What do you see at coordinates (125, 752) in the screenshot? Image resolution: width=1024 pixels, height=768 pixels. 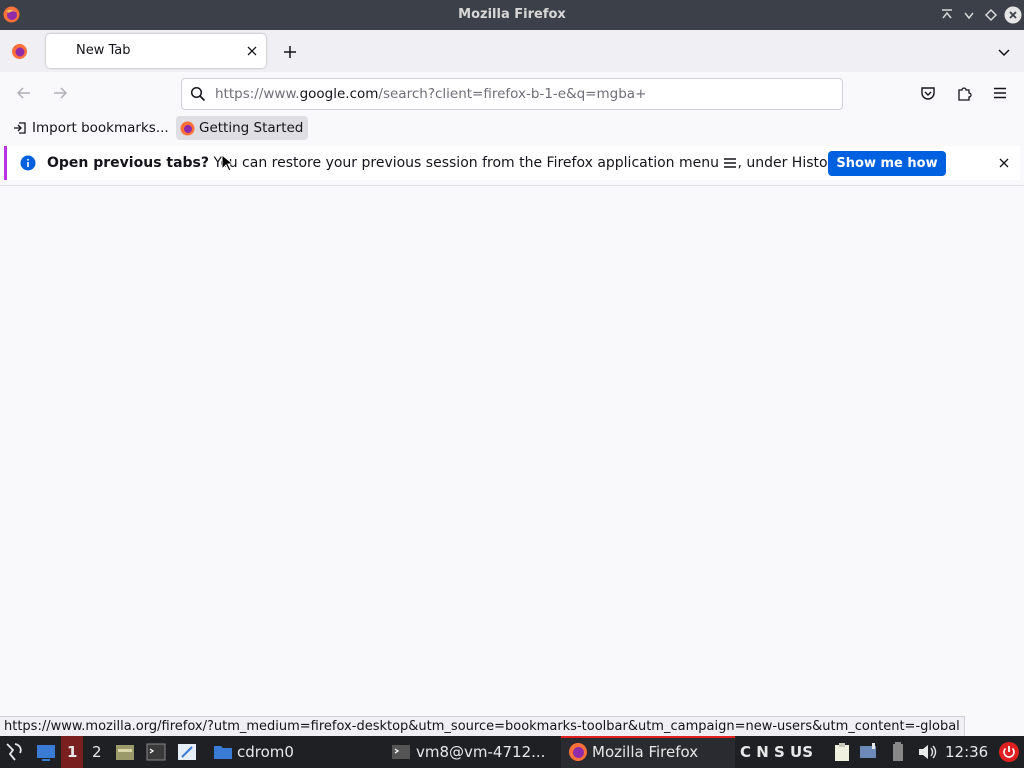 I see `file-manager-icon` at bounding box center [125, 752].